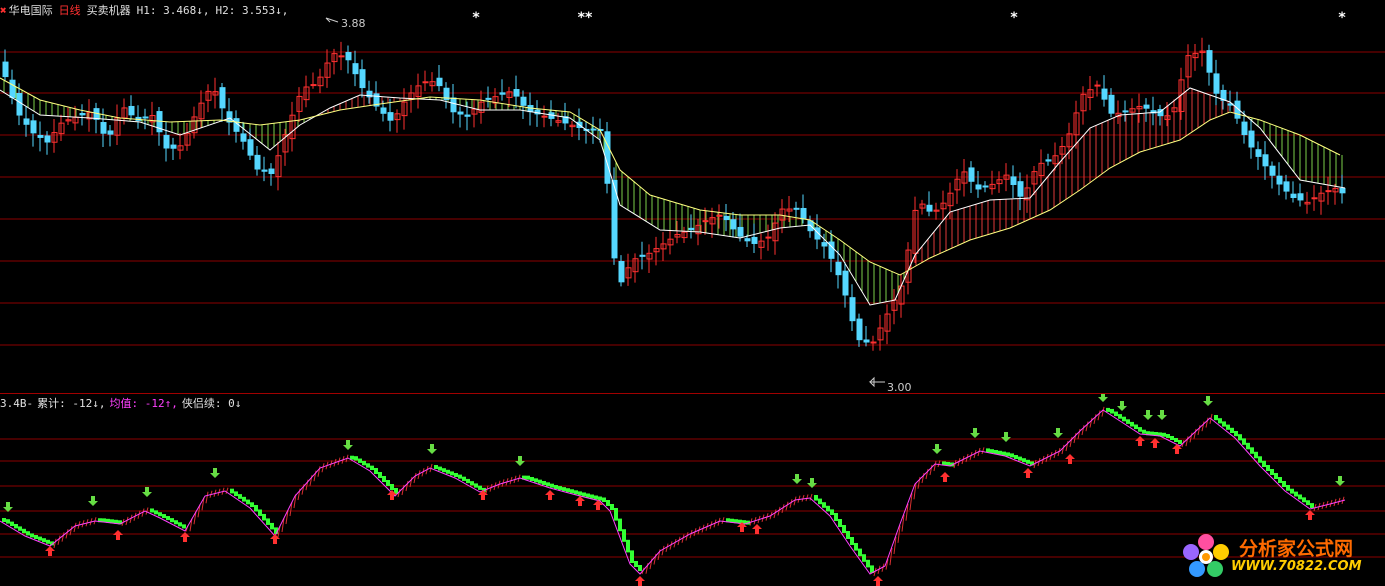 This screenshot has height=586, width=1385. What do you see at coordinates (17, 403) in the screenshot?
I see `indicator-prefix: 3.4B-` at bounding box center [17, 403].